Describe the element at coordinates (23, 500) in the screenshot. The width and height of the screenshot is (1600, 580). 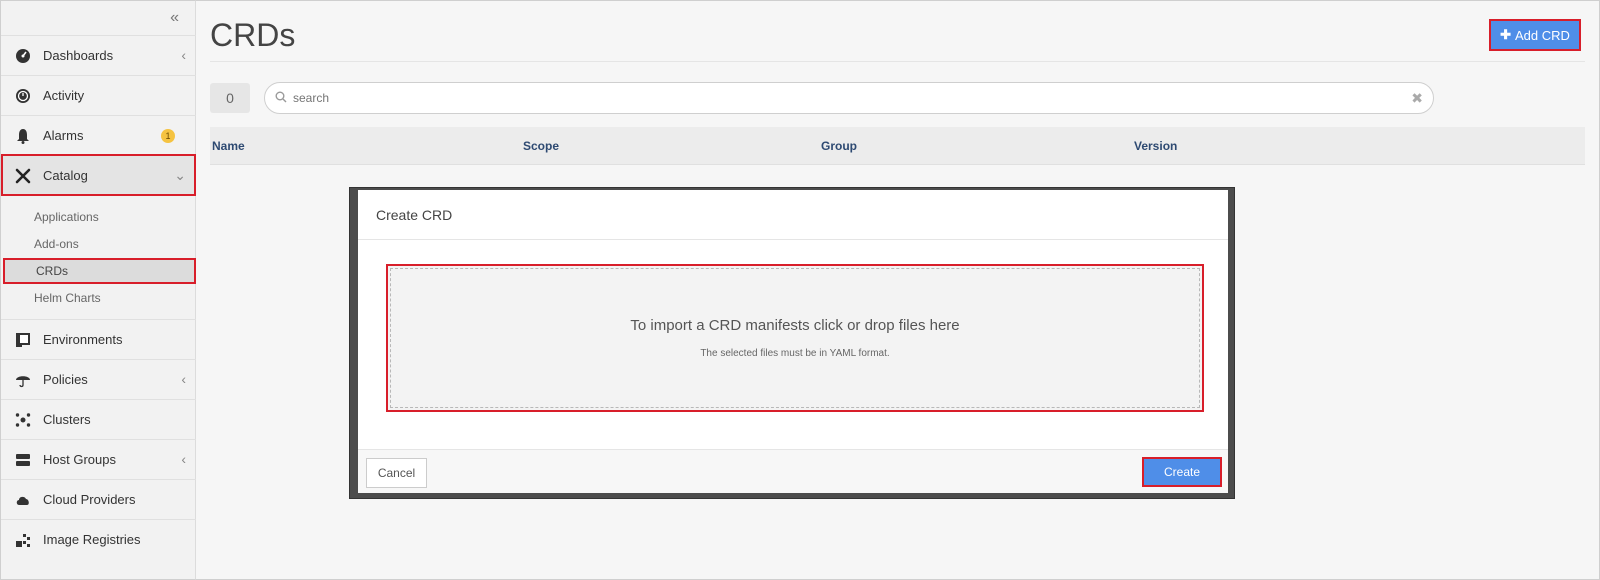
I see `cloud-icon` at that location.